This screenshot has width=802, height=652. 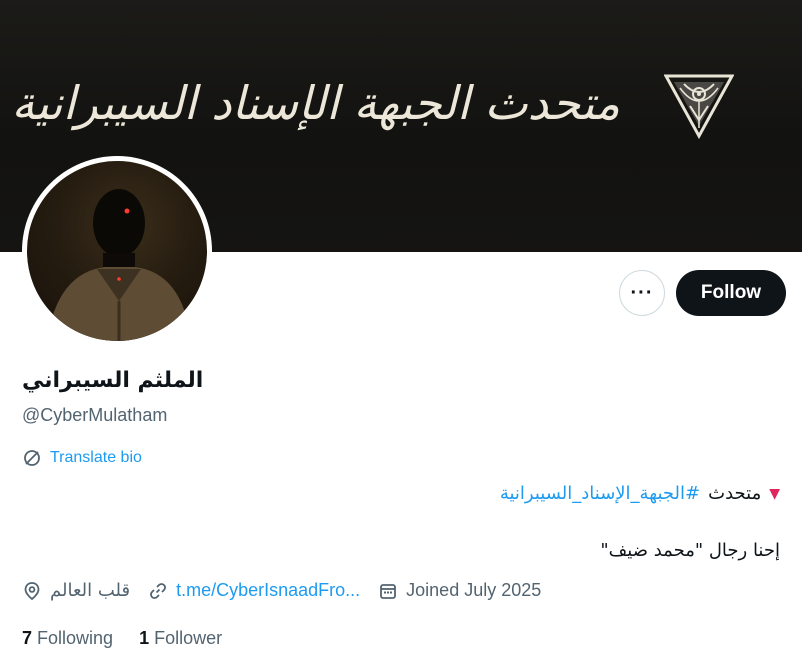 What do you see at coordinates (144, 638) in the screenshot?
I see `followers-count: 1` at bounding box center [144, 638].